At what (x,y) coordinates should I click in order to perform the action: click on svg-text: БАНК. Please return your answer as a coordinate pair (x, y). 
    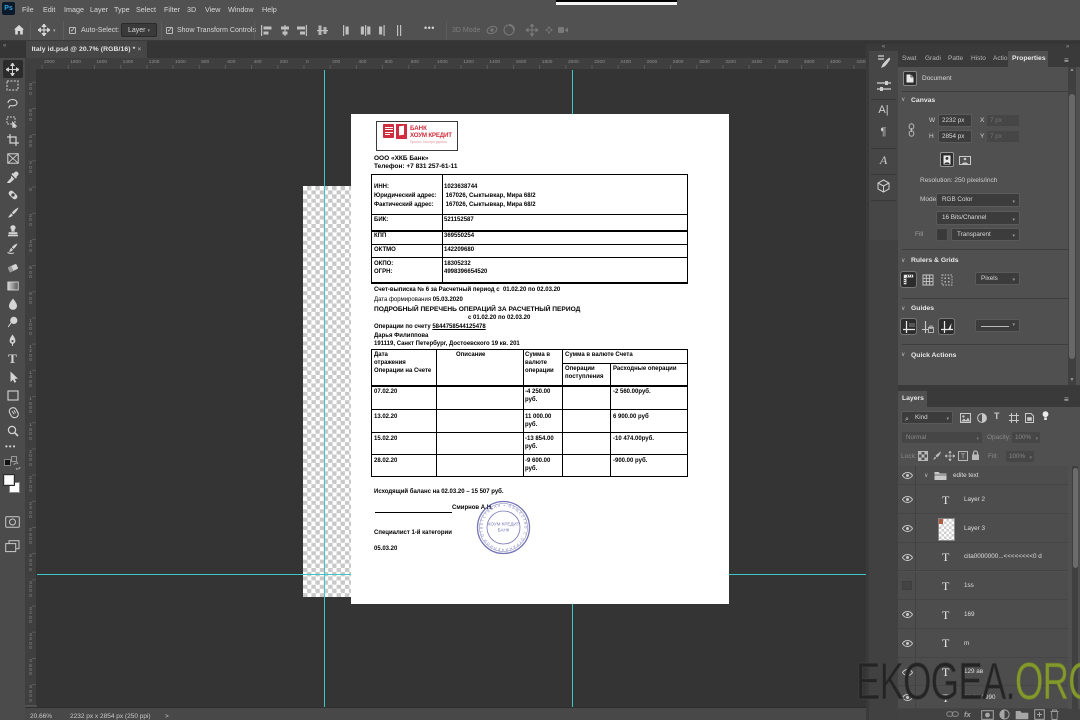
    Looking at the image, I should click on (504, 530).